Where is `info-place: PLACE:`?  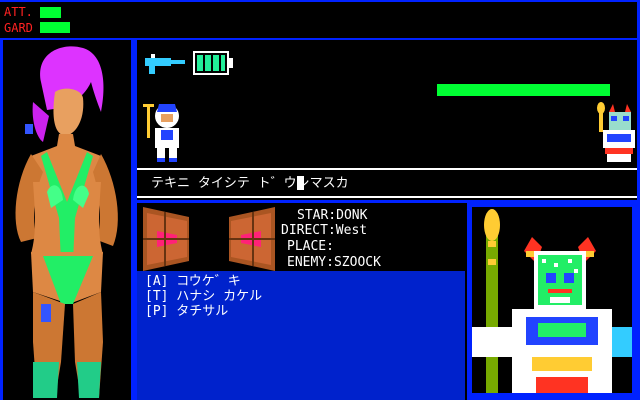 info-place: PLACE: is located at coordinates (310, 246).